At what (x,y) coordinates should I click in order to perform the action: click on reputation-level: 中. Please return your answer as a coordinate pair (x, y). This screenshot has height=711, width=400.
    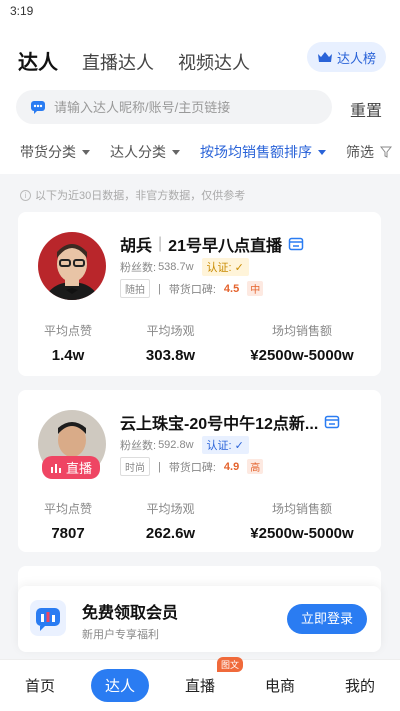
    Looking at the image, I should click on (255, 288).